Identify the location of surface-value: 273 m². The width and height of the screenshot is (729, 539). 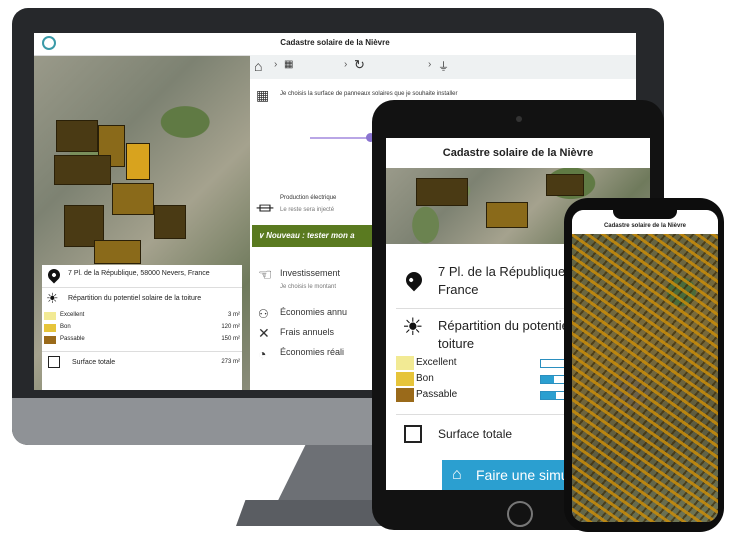
(230, 362).